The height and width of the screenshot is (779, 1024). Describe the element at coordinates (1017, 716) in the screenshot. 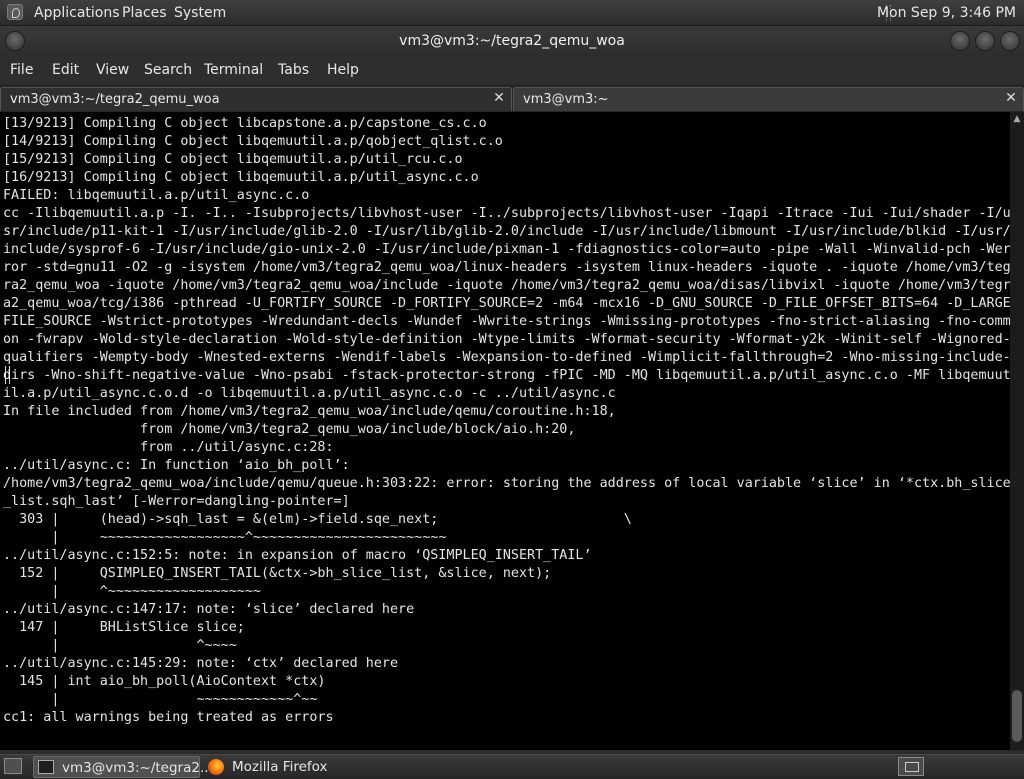

I see `scrollbar-thumb` at that location.